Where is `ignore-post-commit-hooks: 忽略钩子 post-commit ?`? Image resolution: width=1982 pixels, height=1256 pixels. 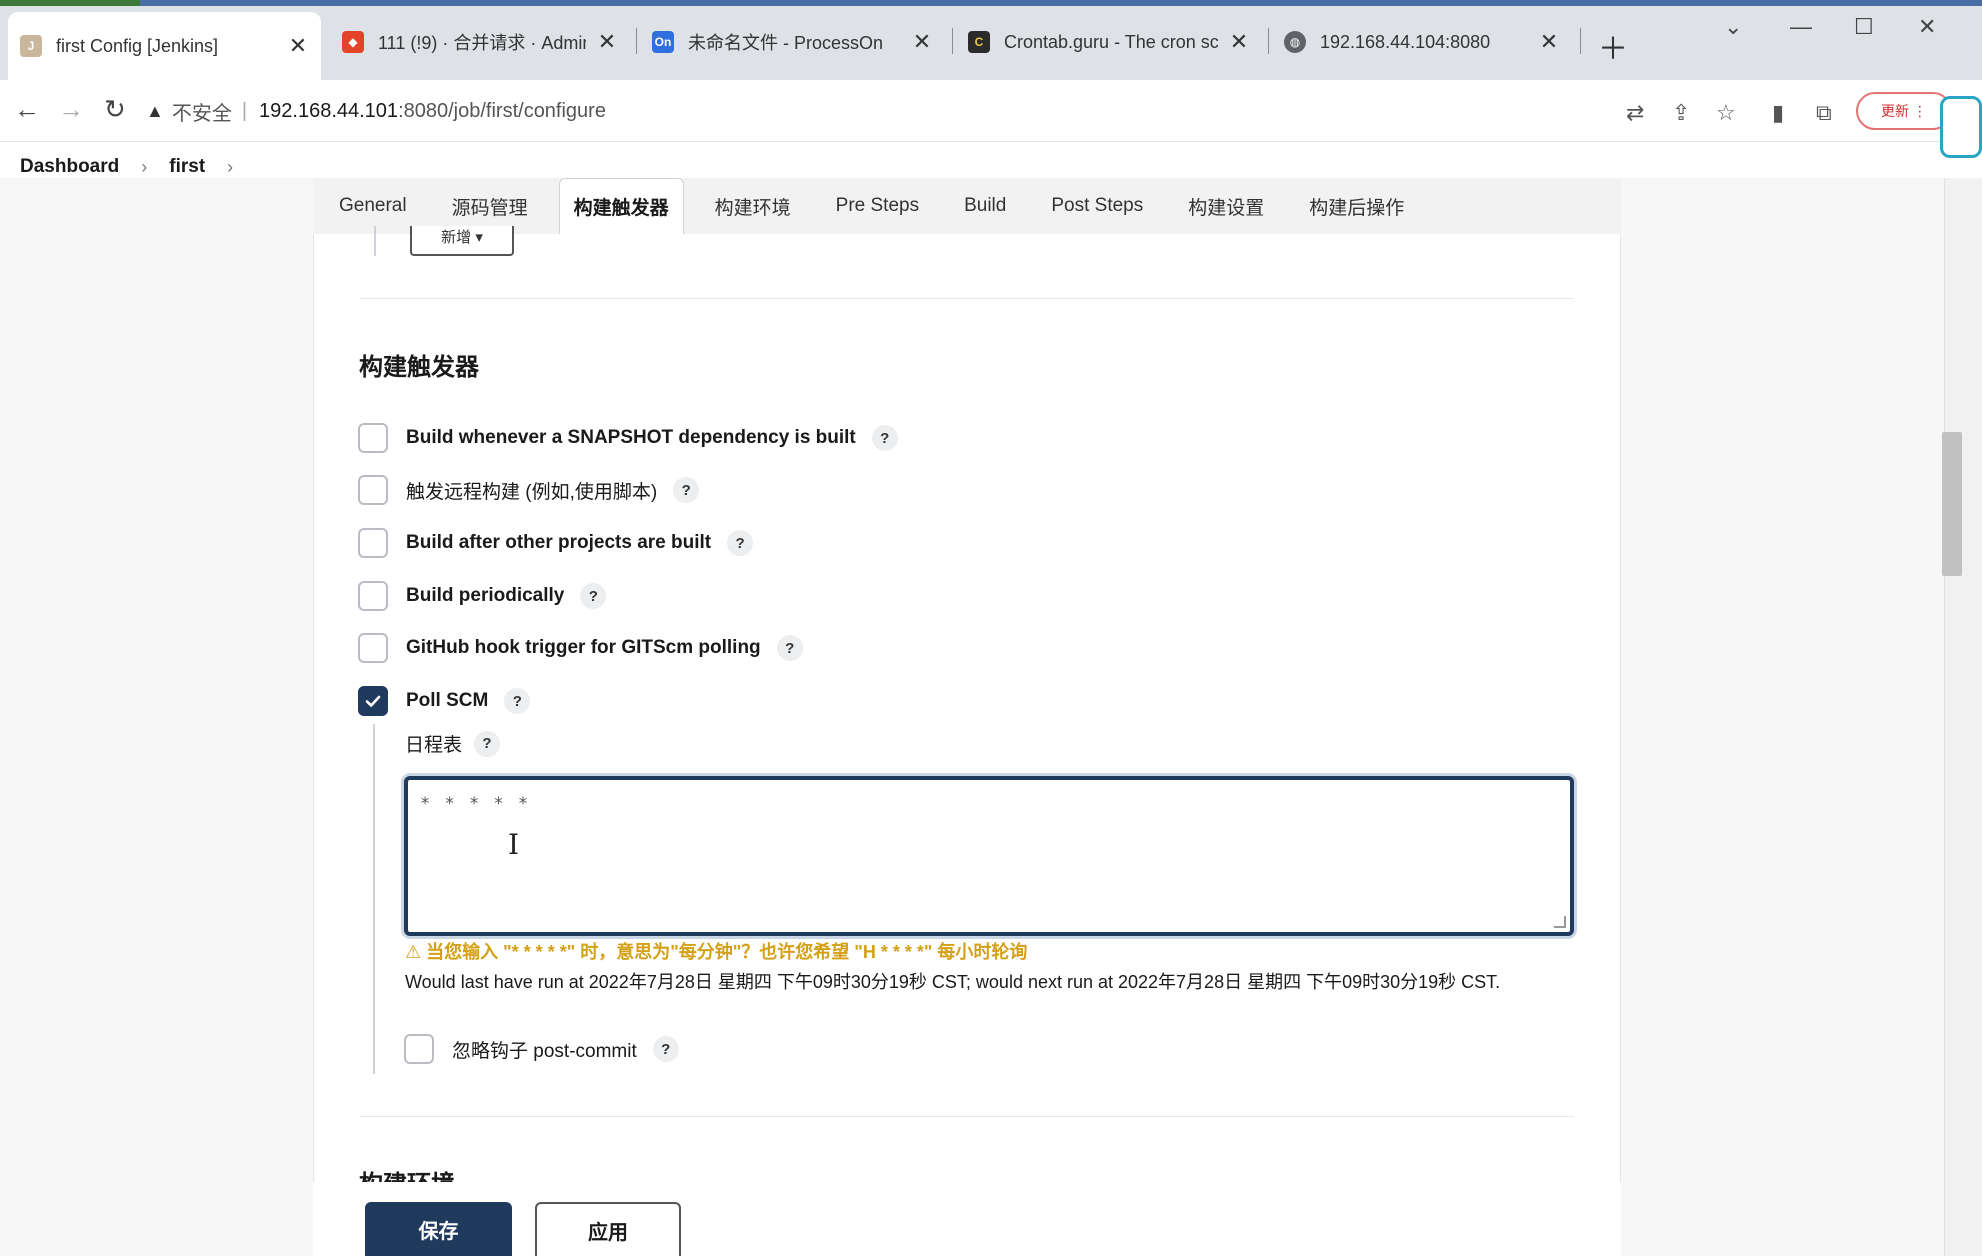
ignore-post-commit-hooks: 忽略钩子 post-commit ? is located at coordinates (541, 1049).